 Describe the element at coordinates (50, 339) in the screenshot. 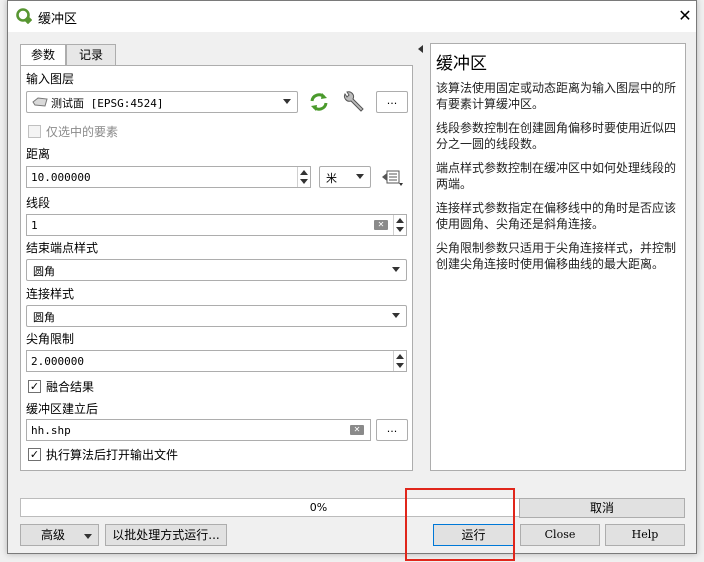

I see `miter-limit-label: 尖角限制` at that location.